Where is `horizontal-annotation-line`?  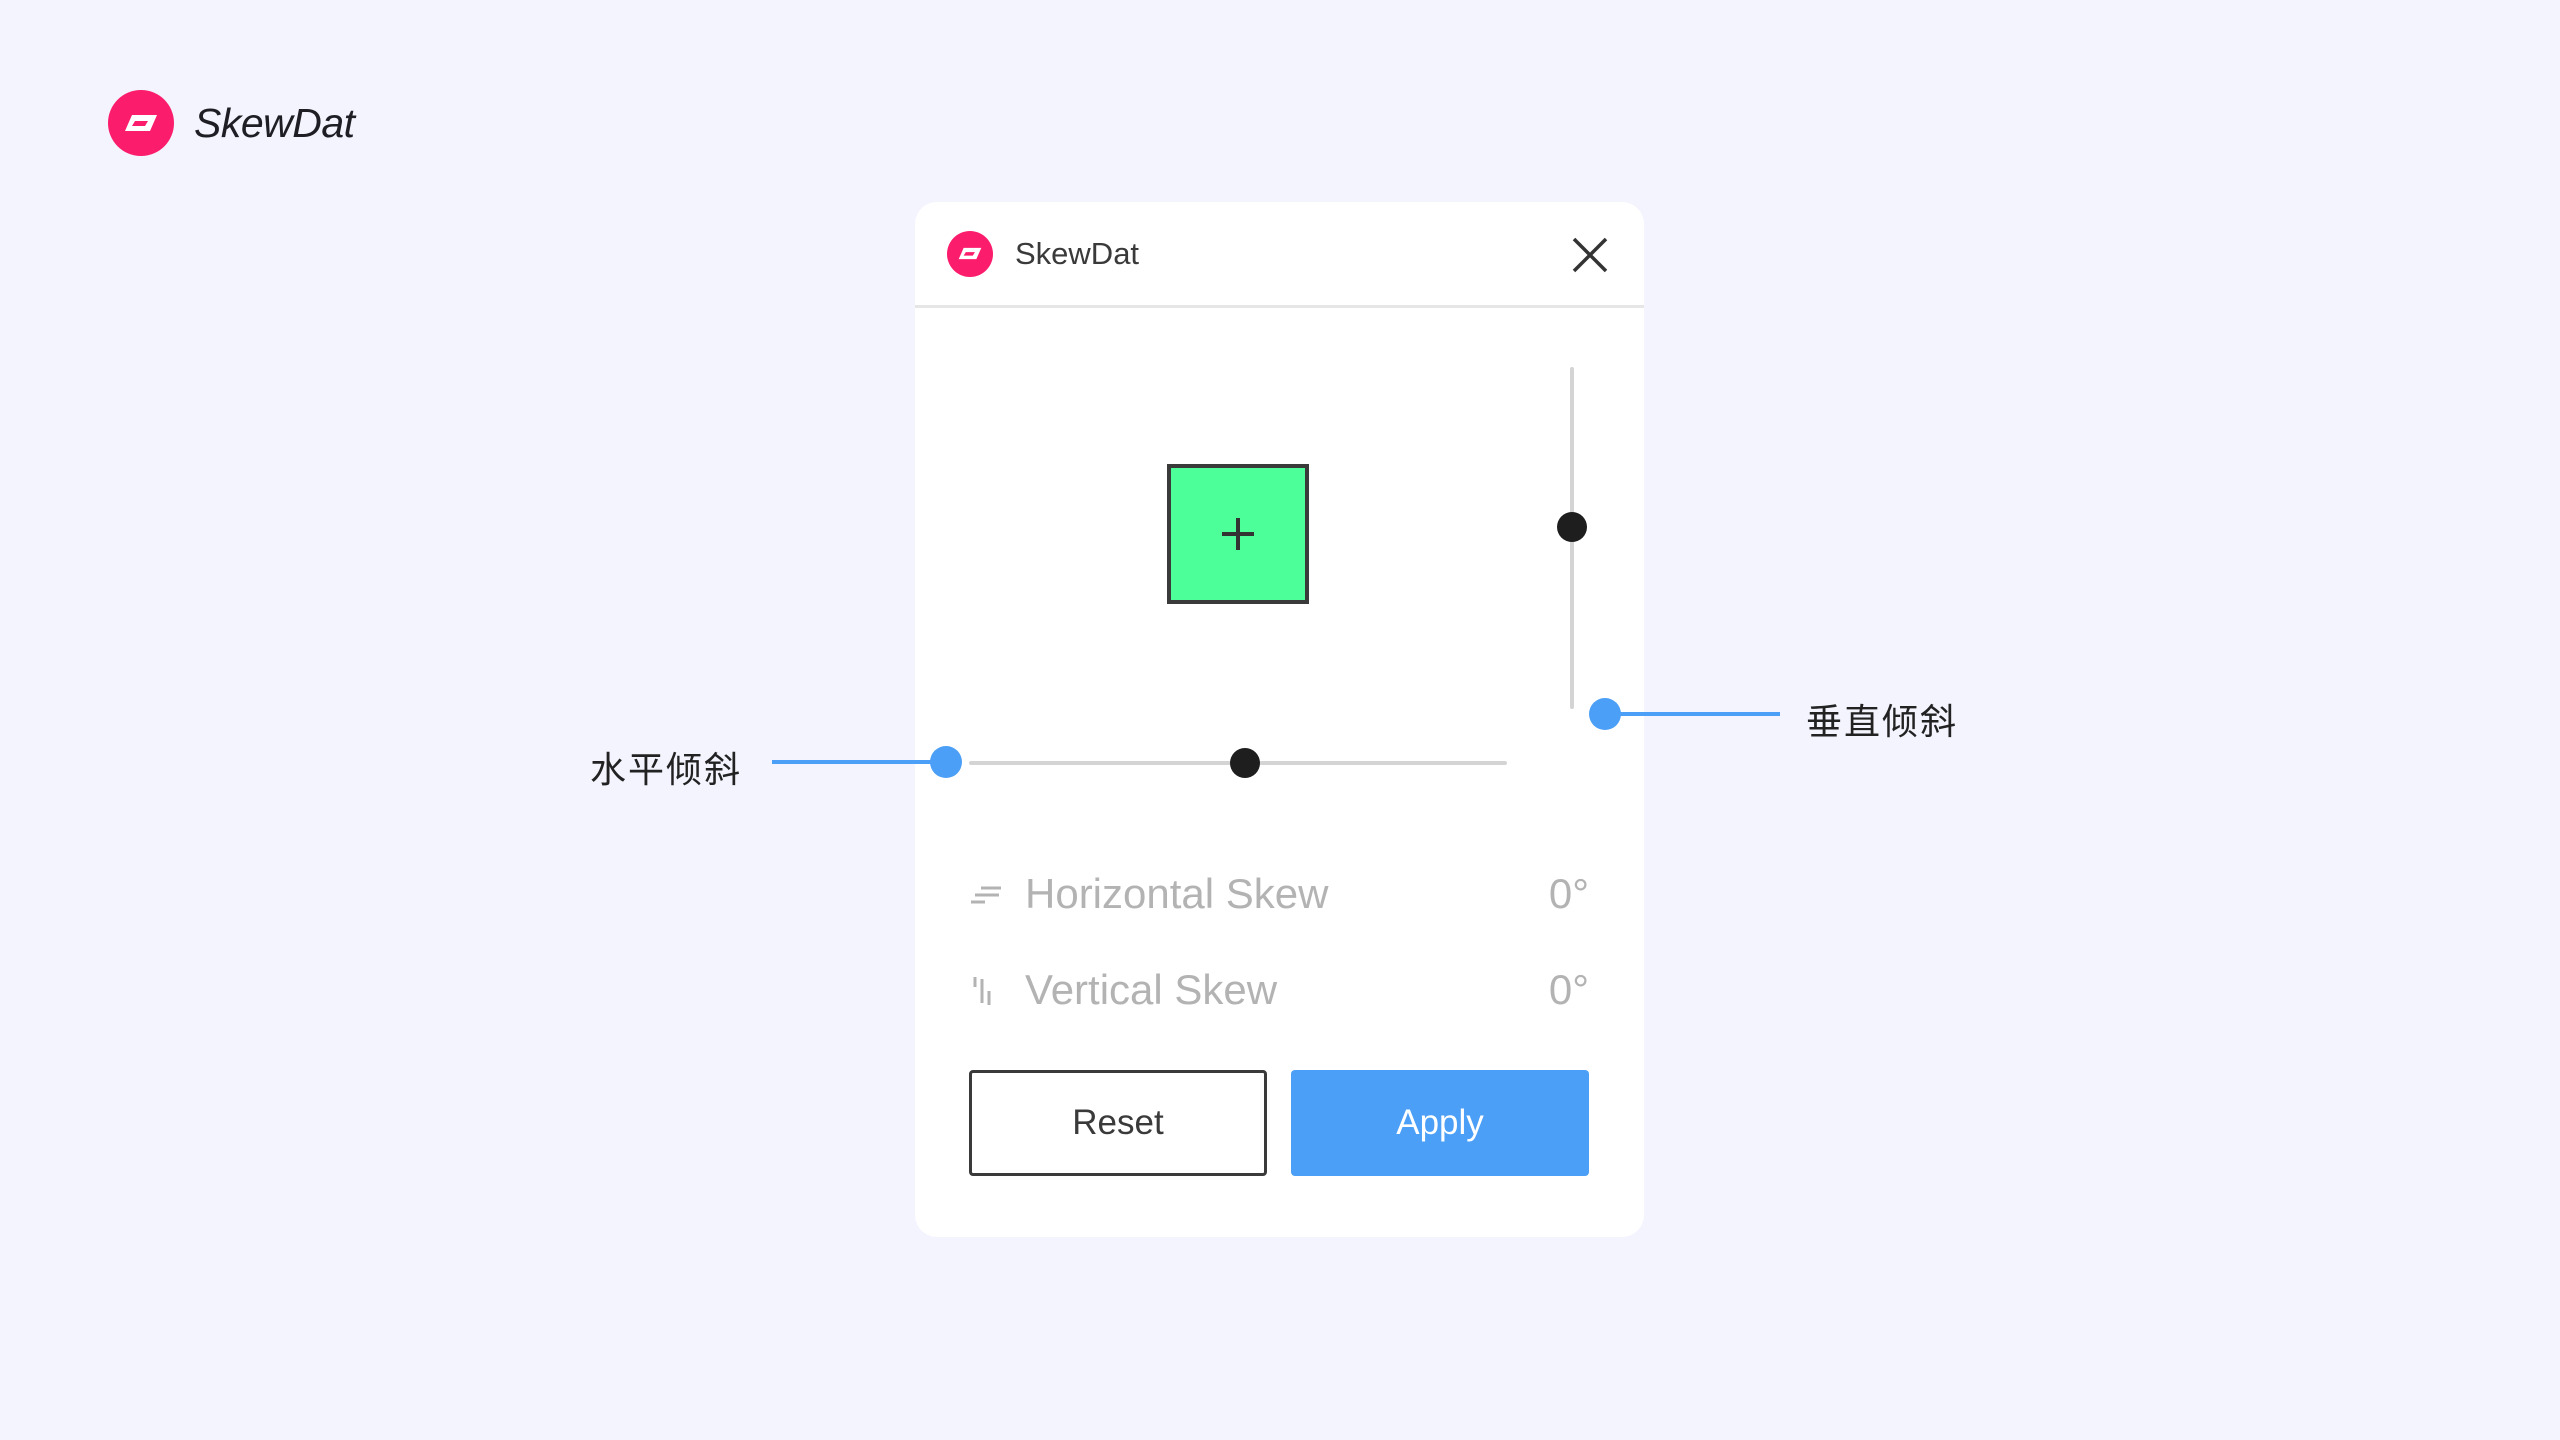 horizontal-annotation-line is located at coordinates (860, 762).